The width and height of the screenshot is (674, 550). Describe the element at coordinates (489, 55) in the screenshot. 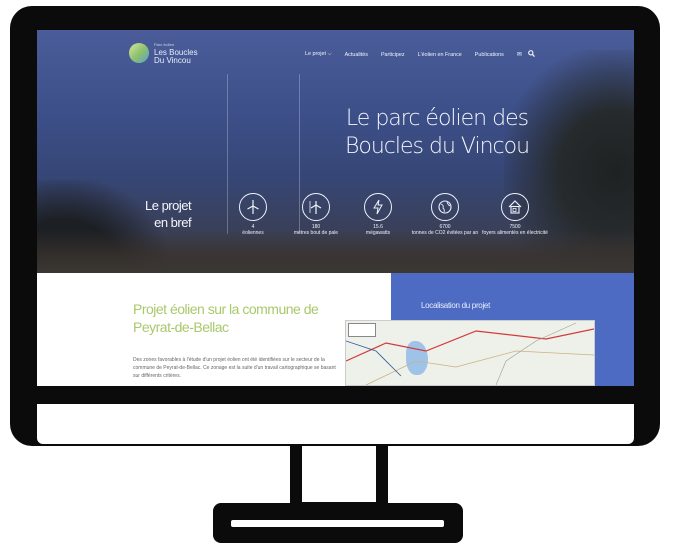

I see `nav-item-publications: Publications` at that location.